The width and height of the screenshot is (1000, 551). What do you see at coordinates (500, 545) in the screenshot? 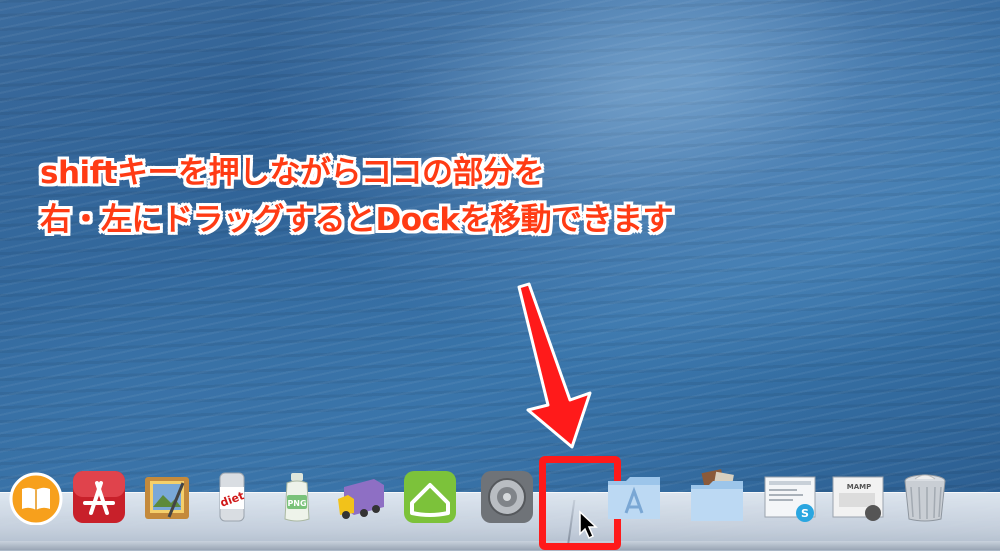
I see `dock-shelf-edge` at bounding box center [500, 545].